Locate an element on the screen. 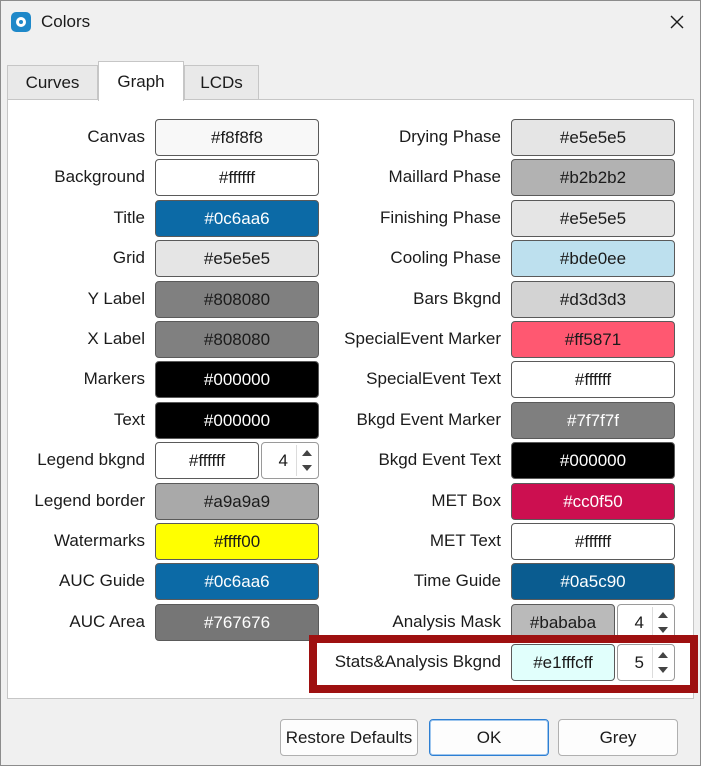 The height and width of the screenshot is (766, 701). maillard-phase-color-button: #b2b2b2 is located at coordinates (593, 177).